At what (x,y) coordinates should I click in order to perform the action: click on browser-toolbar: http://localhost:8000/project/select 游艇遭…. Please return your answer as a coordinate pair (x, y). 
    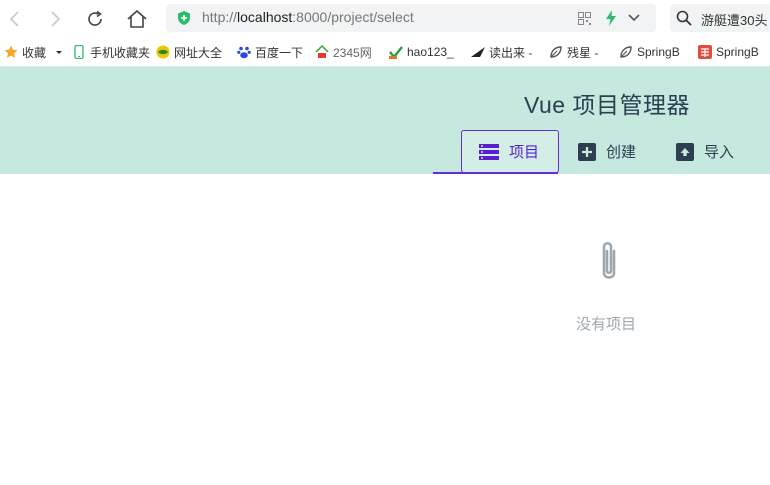
    Looking at the image, I should click on (385, 18).